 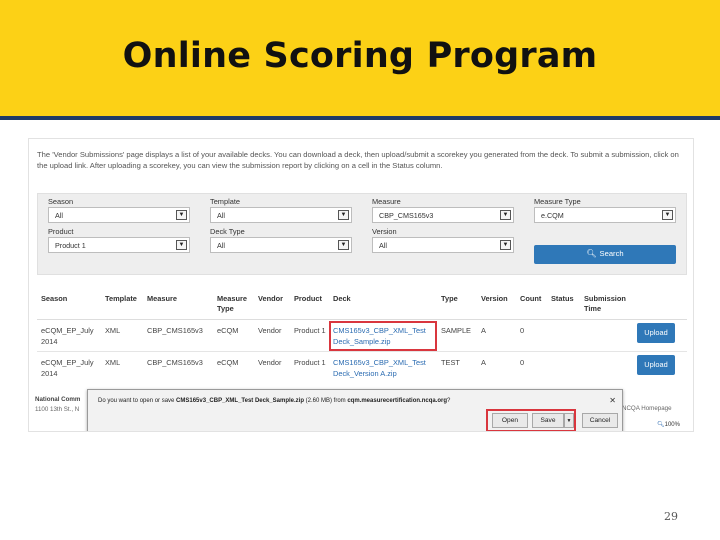 What do you see at coordinates (647, 408) in the screenshot?
I see `footer-homepage-link: NCQA Homepage` at bounding box center [647, 408].